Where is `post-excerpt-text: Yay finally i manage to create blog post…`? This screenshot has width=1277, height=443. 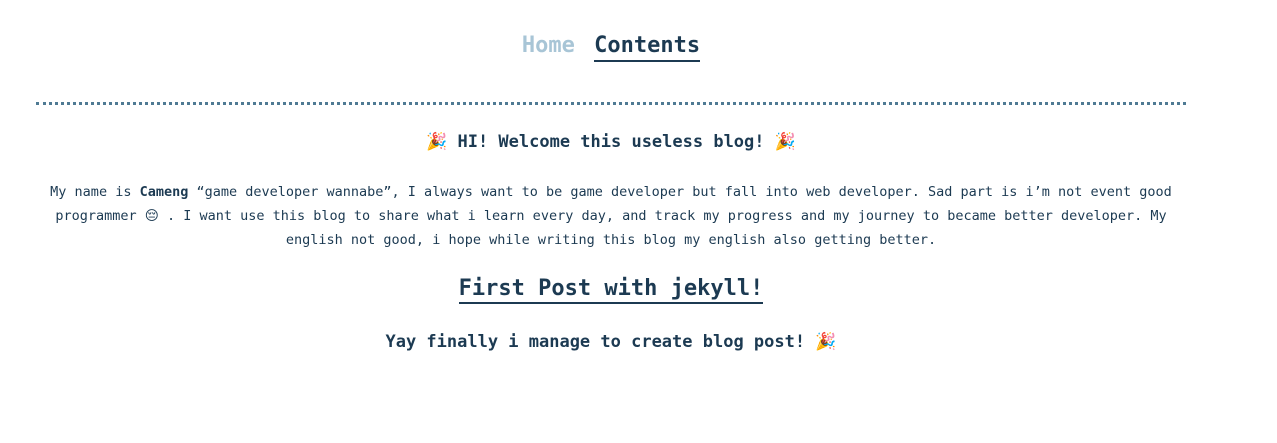 post-excerpt-text: Yay finally i manage to create blog post… is located at coordinates (595, 342).